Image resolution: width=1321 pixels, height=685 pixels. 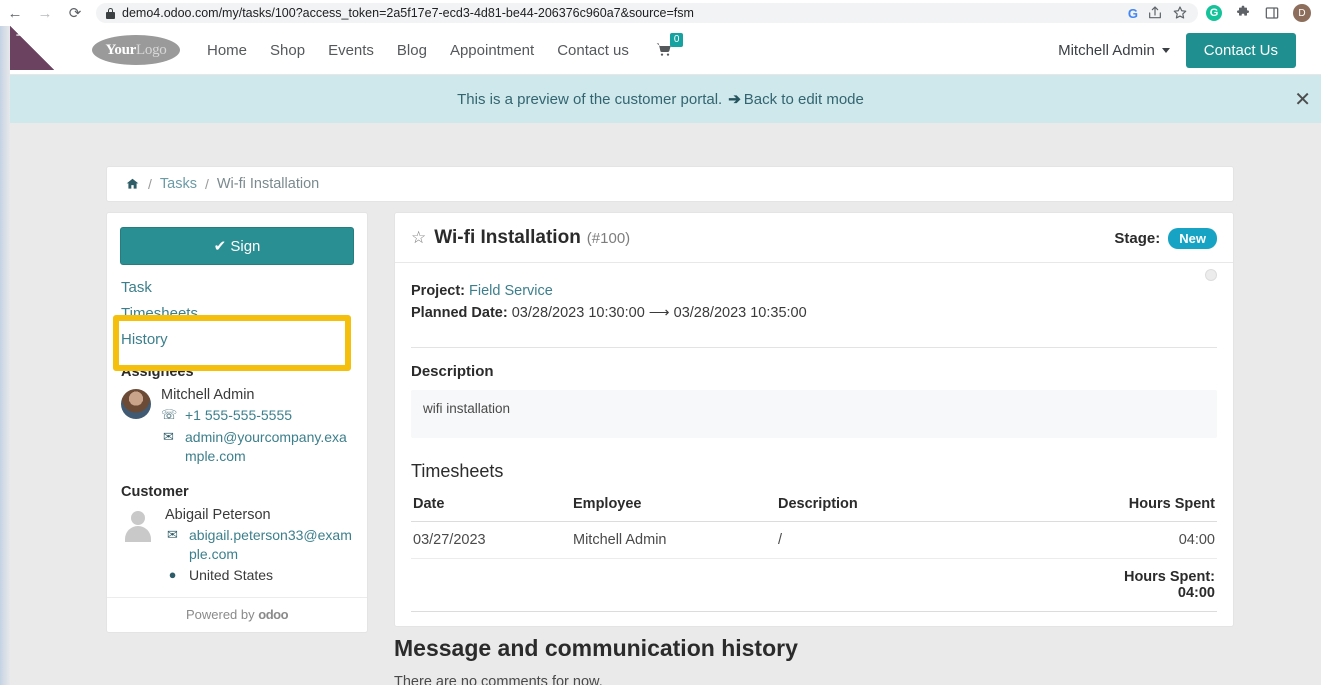 What do you see at coordinates (220, 246) in the screenshot?
I see `check-icon: ✔` at bounding box center [220, 246].